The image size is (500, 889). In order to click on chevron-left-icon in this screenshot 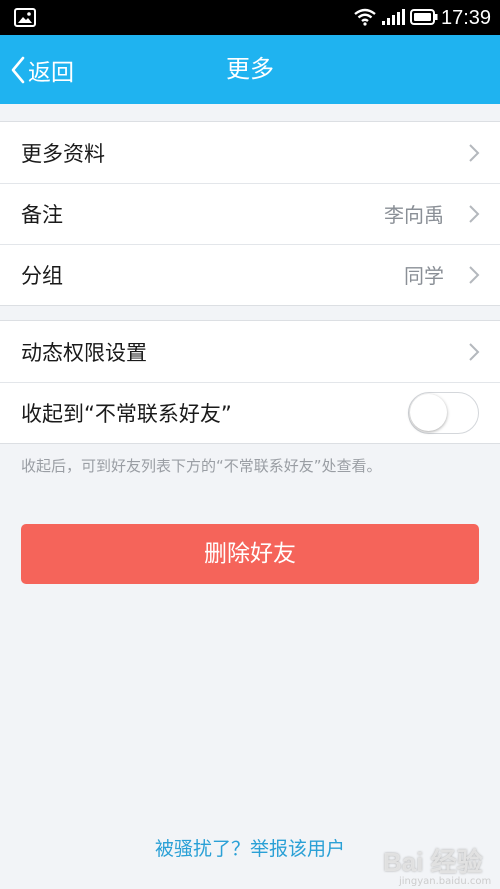, I will do `click(18, 69)`.